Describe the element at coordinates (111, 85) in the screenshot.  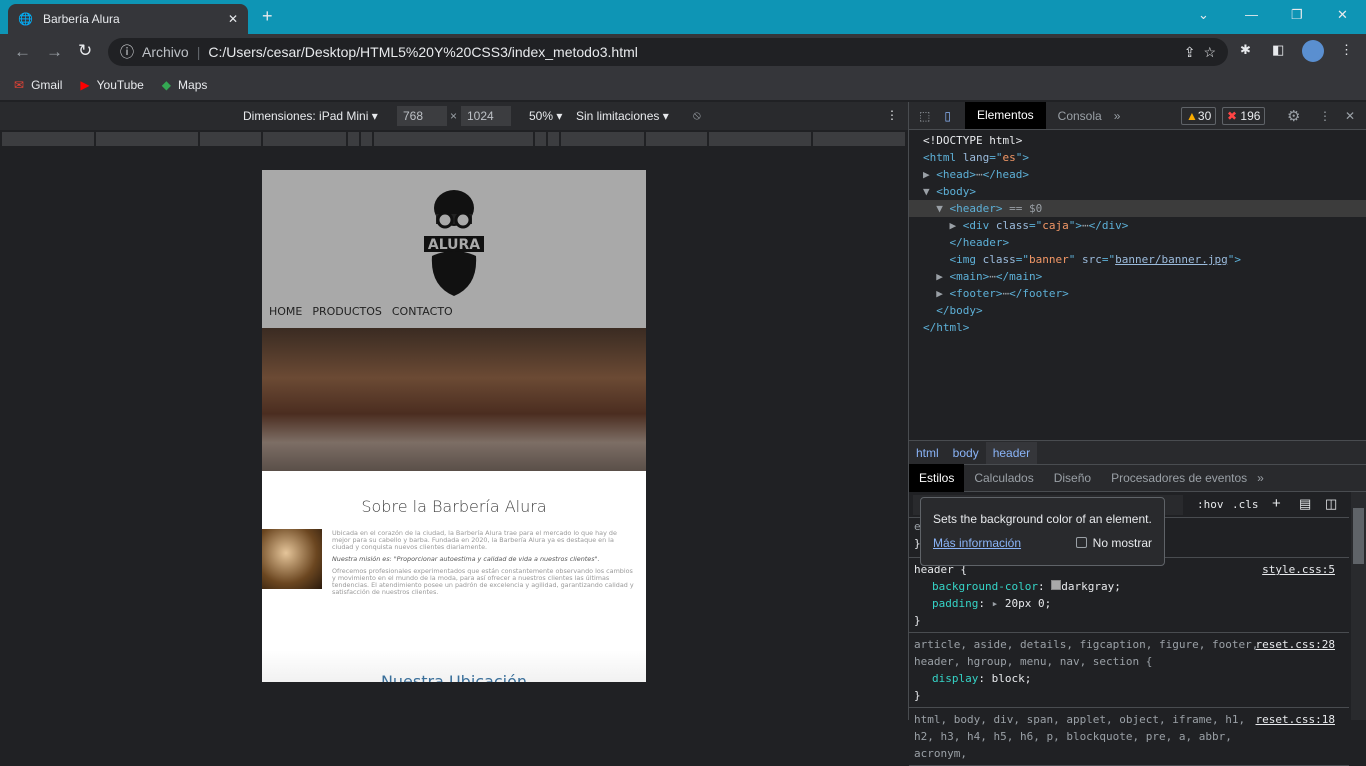
I see `bookmark-youtube: ▶ YouTube` at that location.